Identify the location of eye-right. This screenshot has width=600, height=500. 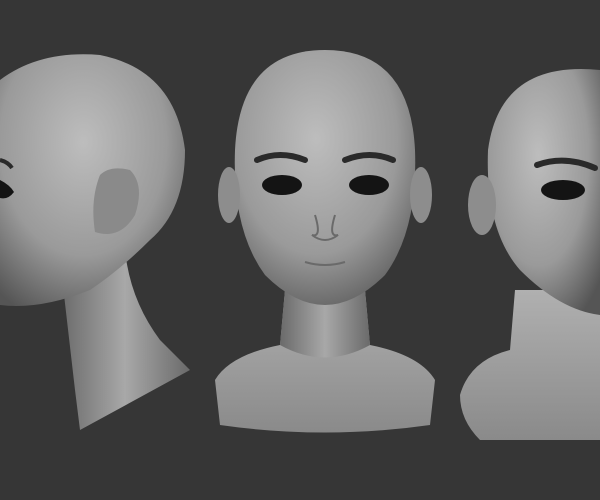
(369, 185).